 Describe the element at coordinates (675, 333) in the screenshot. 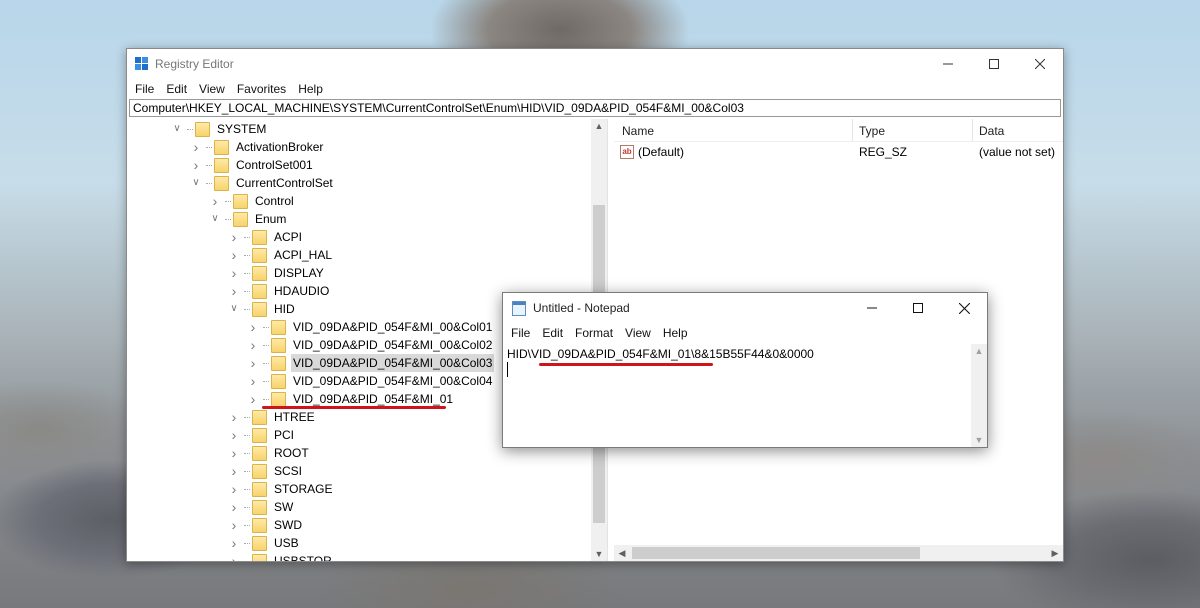

I see `notepad-menu-help: Help` at that location.